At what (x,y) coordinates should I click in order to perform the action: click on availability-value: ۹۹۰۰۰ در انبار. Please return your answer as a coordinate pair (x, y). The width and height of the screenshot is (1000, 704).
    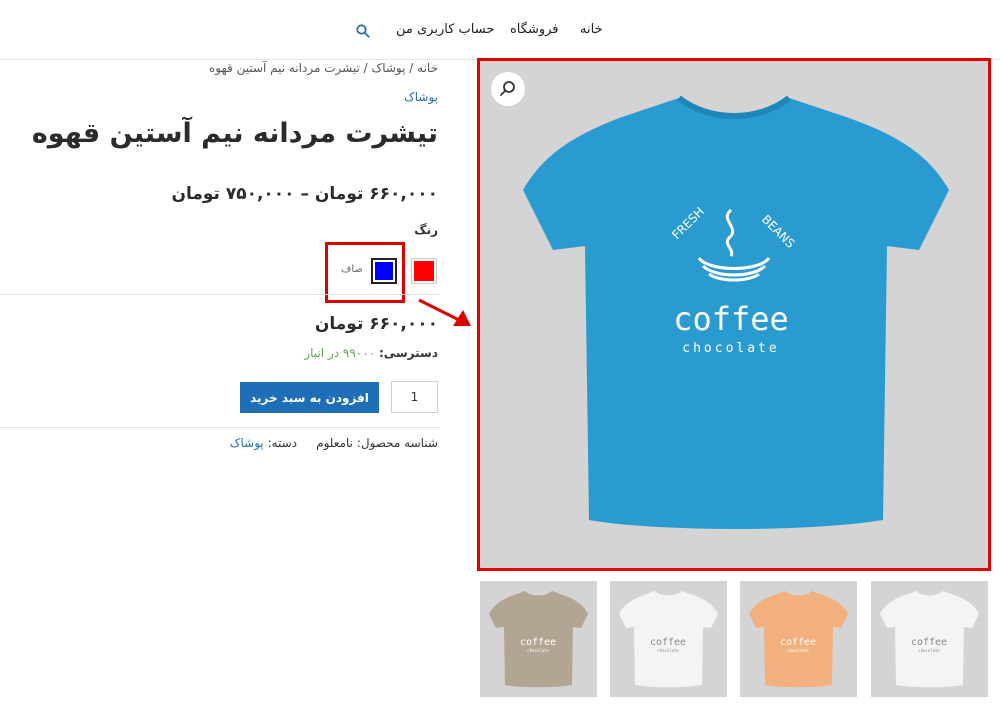
    Looking at the image, I should click on (340, 353).